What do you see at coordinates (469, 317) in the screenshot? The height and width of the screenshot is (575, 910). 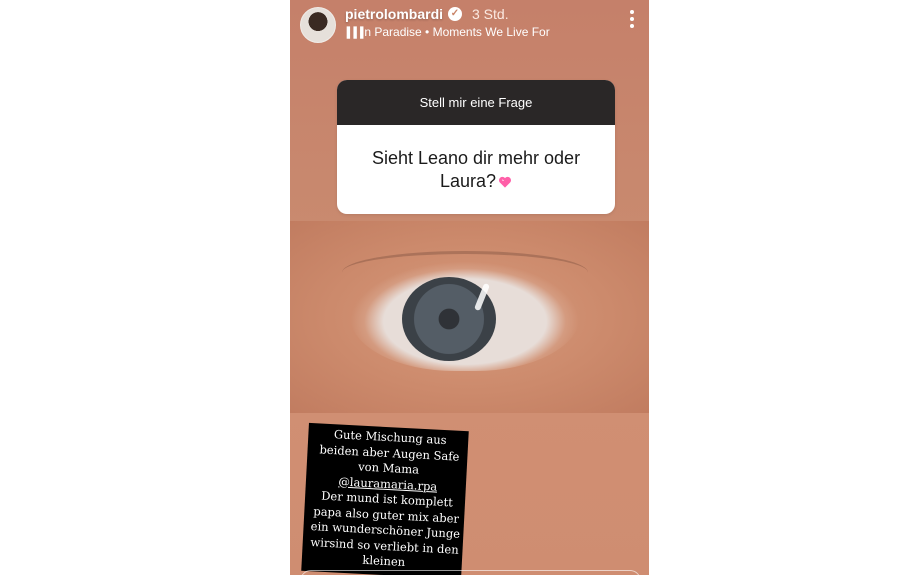 I see `eye-photo` at bounding box center [469, 317].